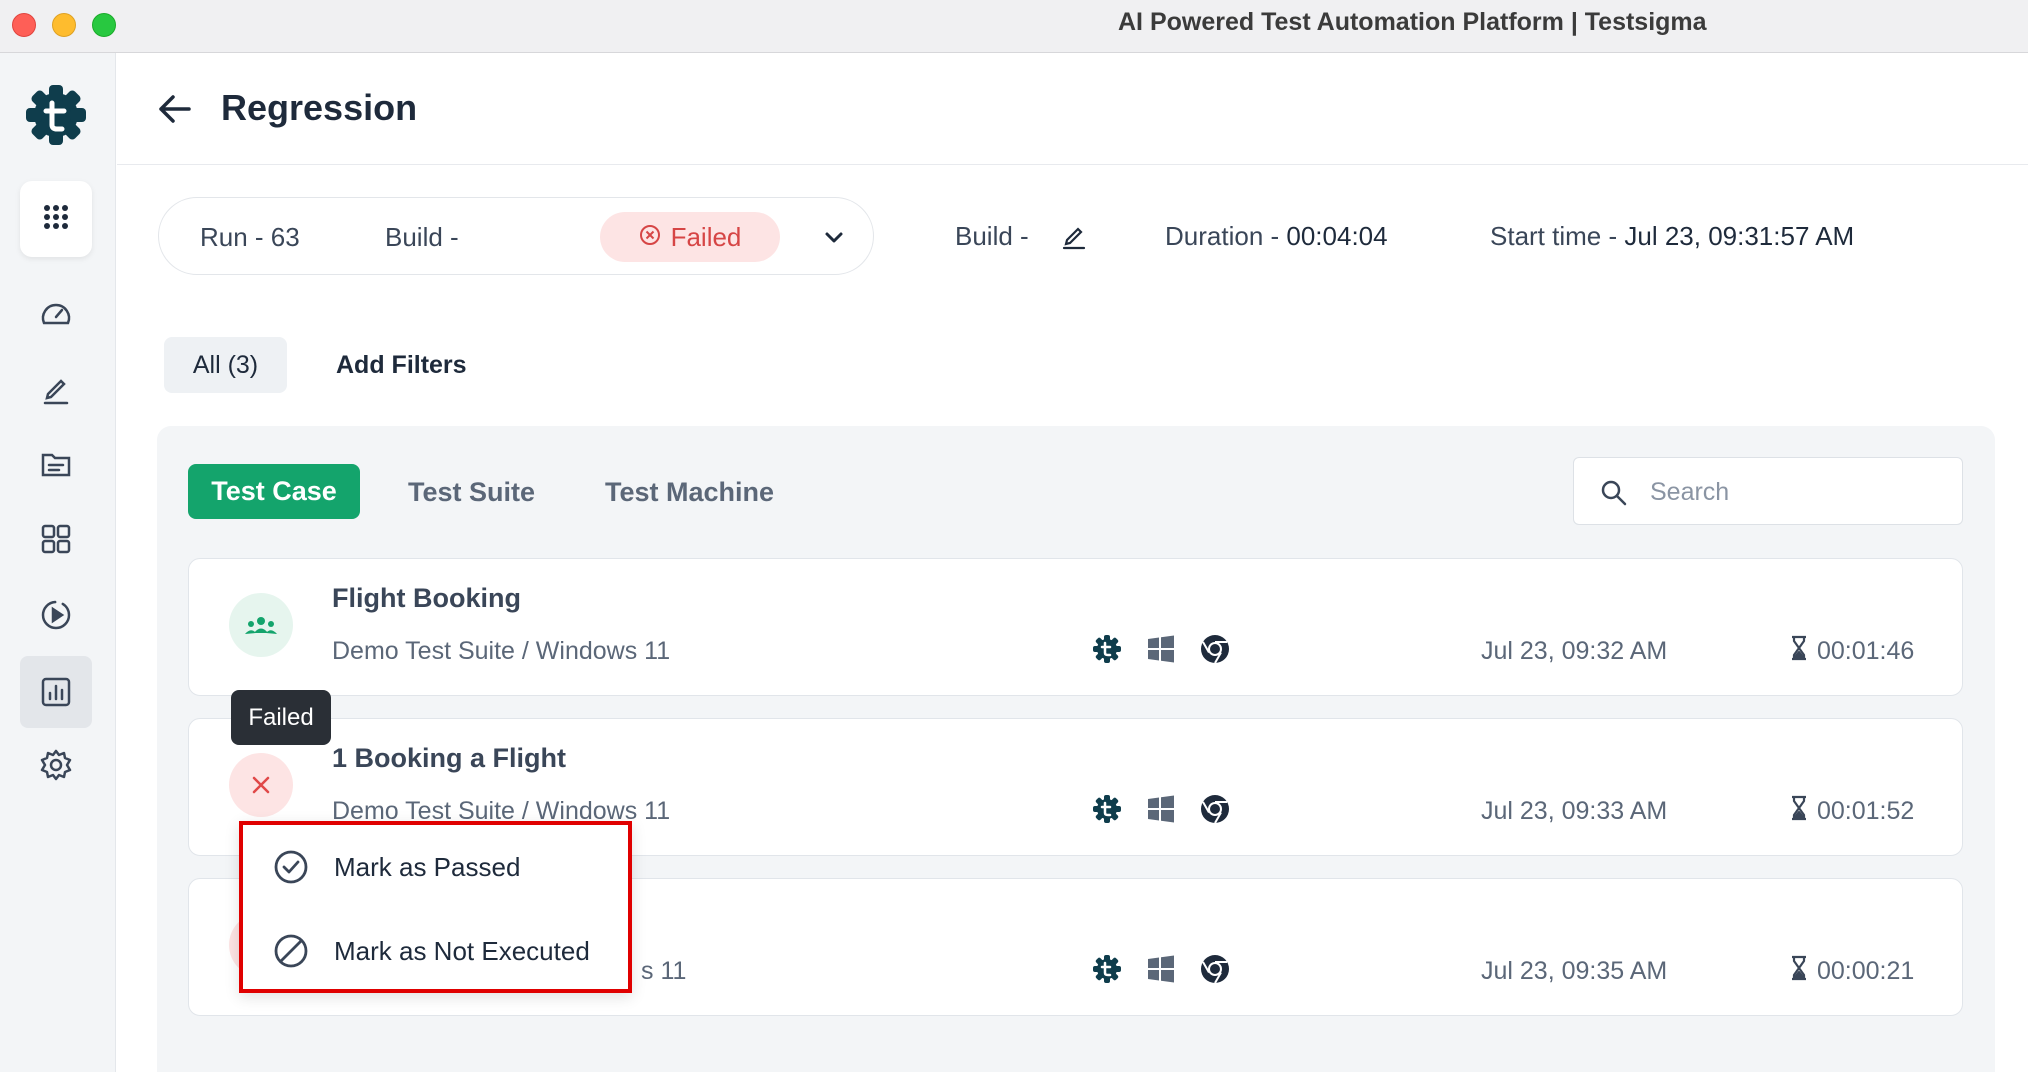 The image size is (2028, 1072). Describe the element at coordinates (689, 492) in the screenshot. I see `tab-test-machine: Test Machine` at that location.